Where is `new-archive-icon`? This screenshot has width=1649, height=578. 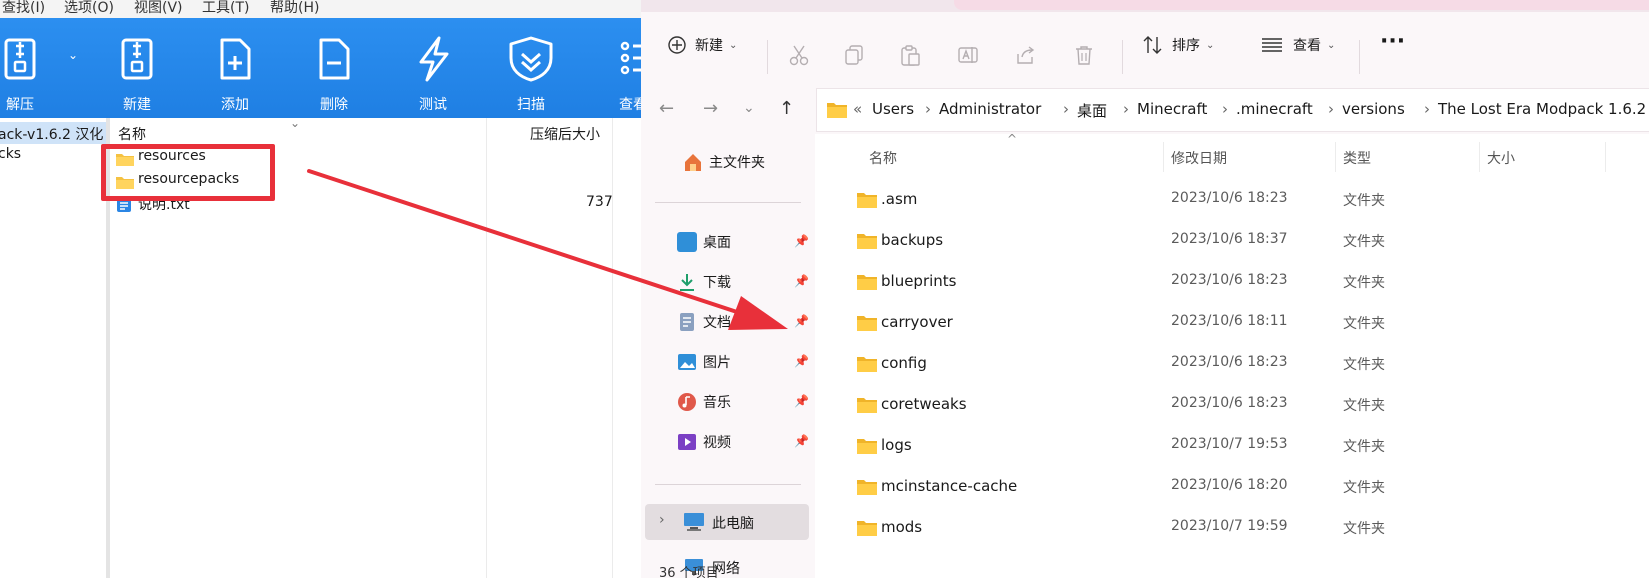
new-archive-icon is located at coordinates (137, 59).